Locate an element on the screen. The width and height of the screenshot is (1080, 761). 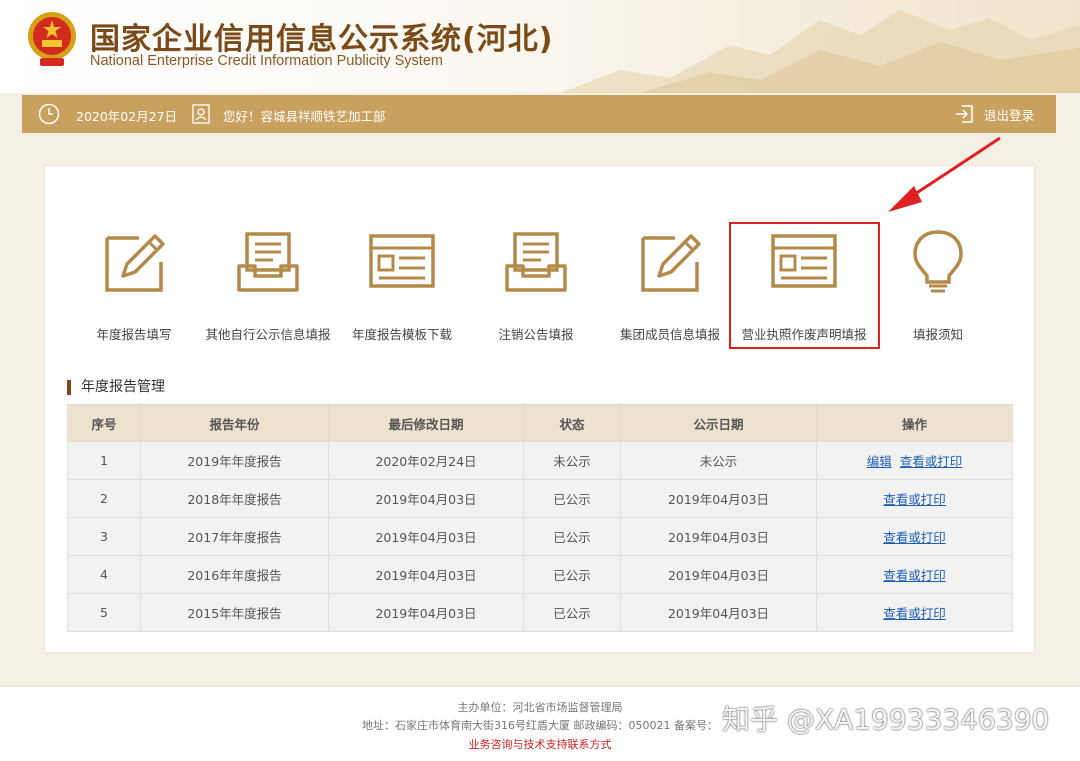
cell-no: 4 is located at coordinates (104, 574).